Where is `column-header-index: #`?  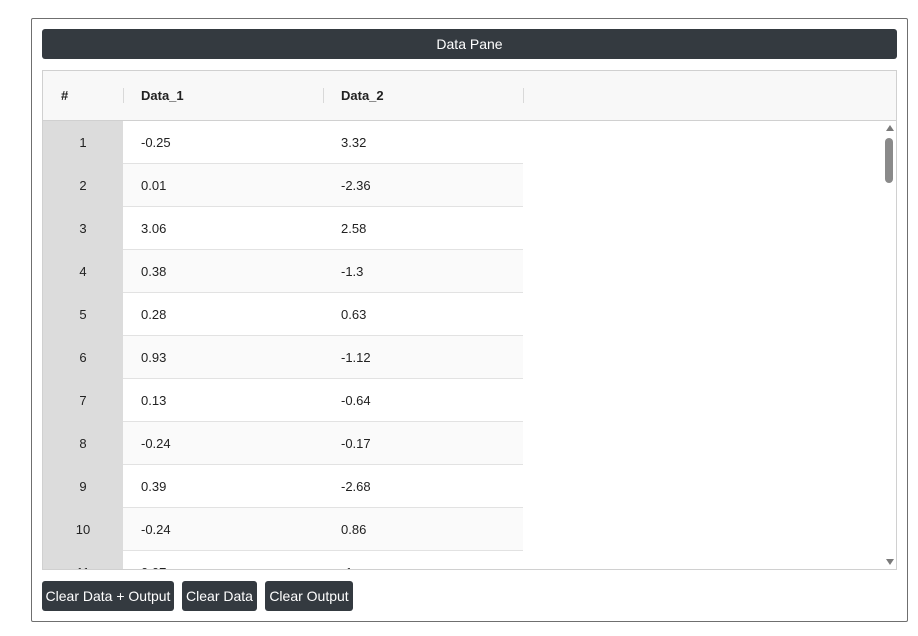 column-header-index: # is located at coordinates (64, 95).